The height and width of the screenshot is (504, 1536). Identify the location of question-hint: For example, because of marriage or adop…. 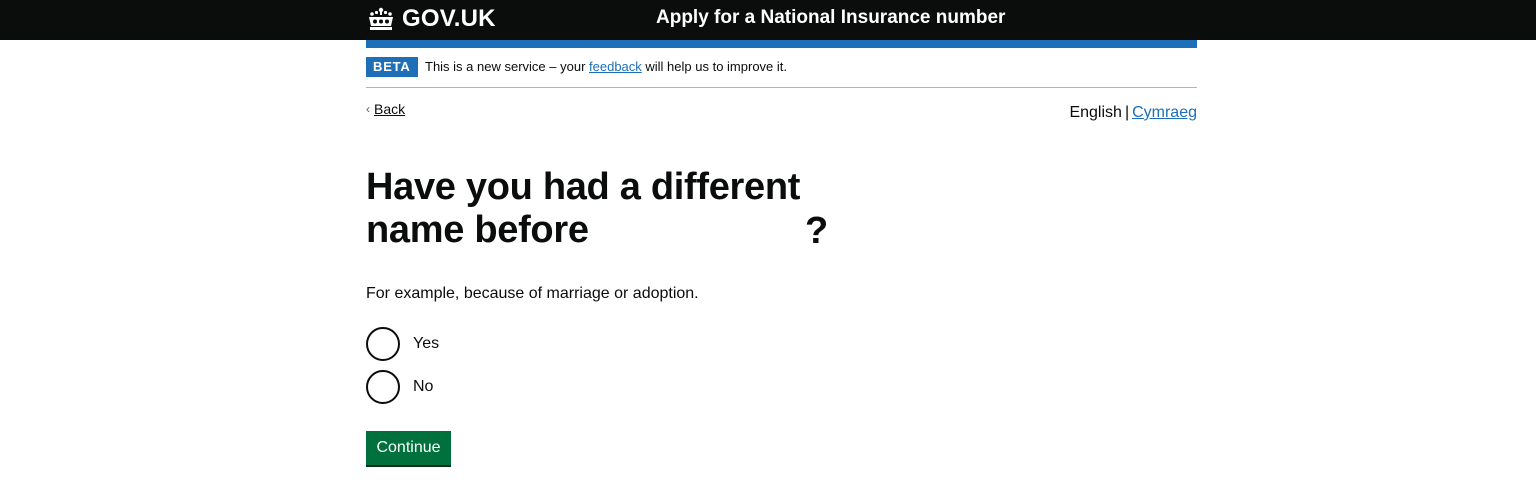
(532, 293).